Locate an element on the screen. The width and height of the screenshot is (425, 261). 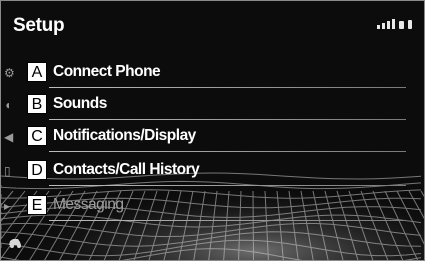
menu-item-label: Messaging is located at coordinates (88, 204).